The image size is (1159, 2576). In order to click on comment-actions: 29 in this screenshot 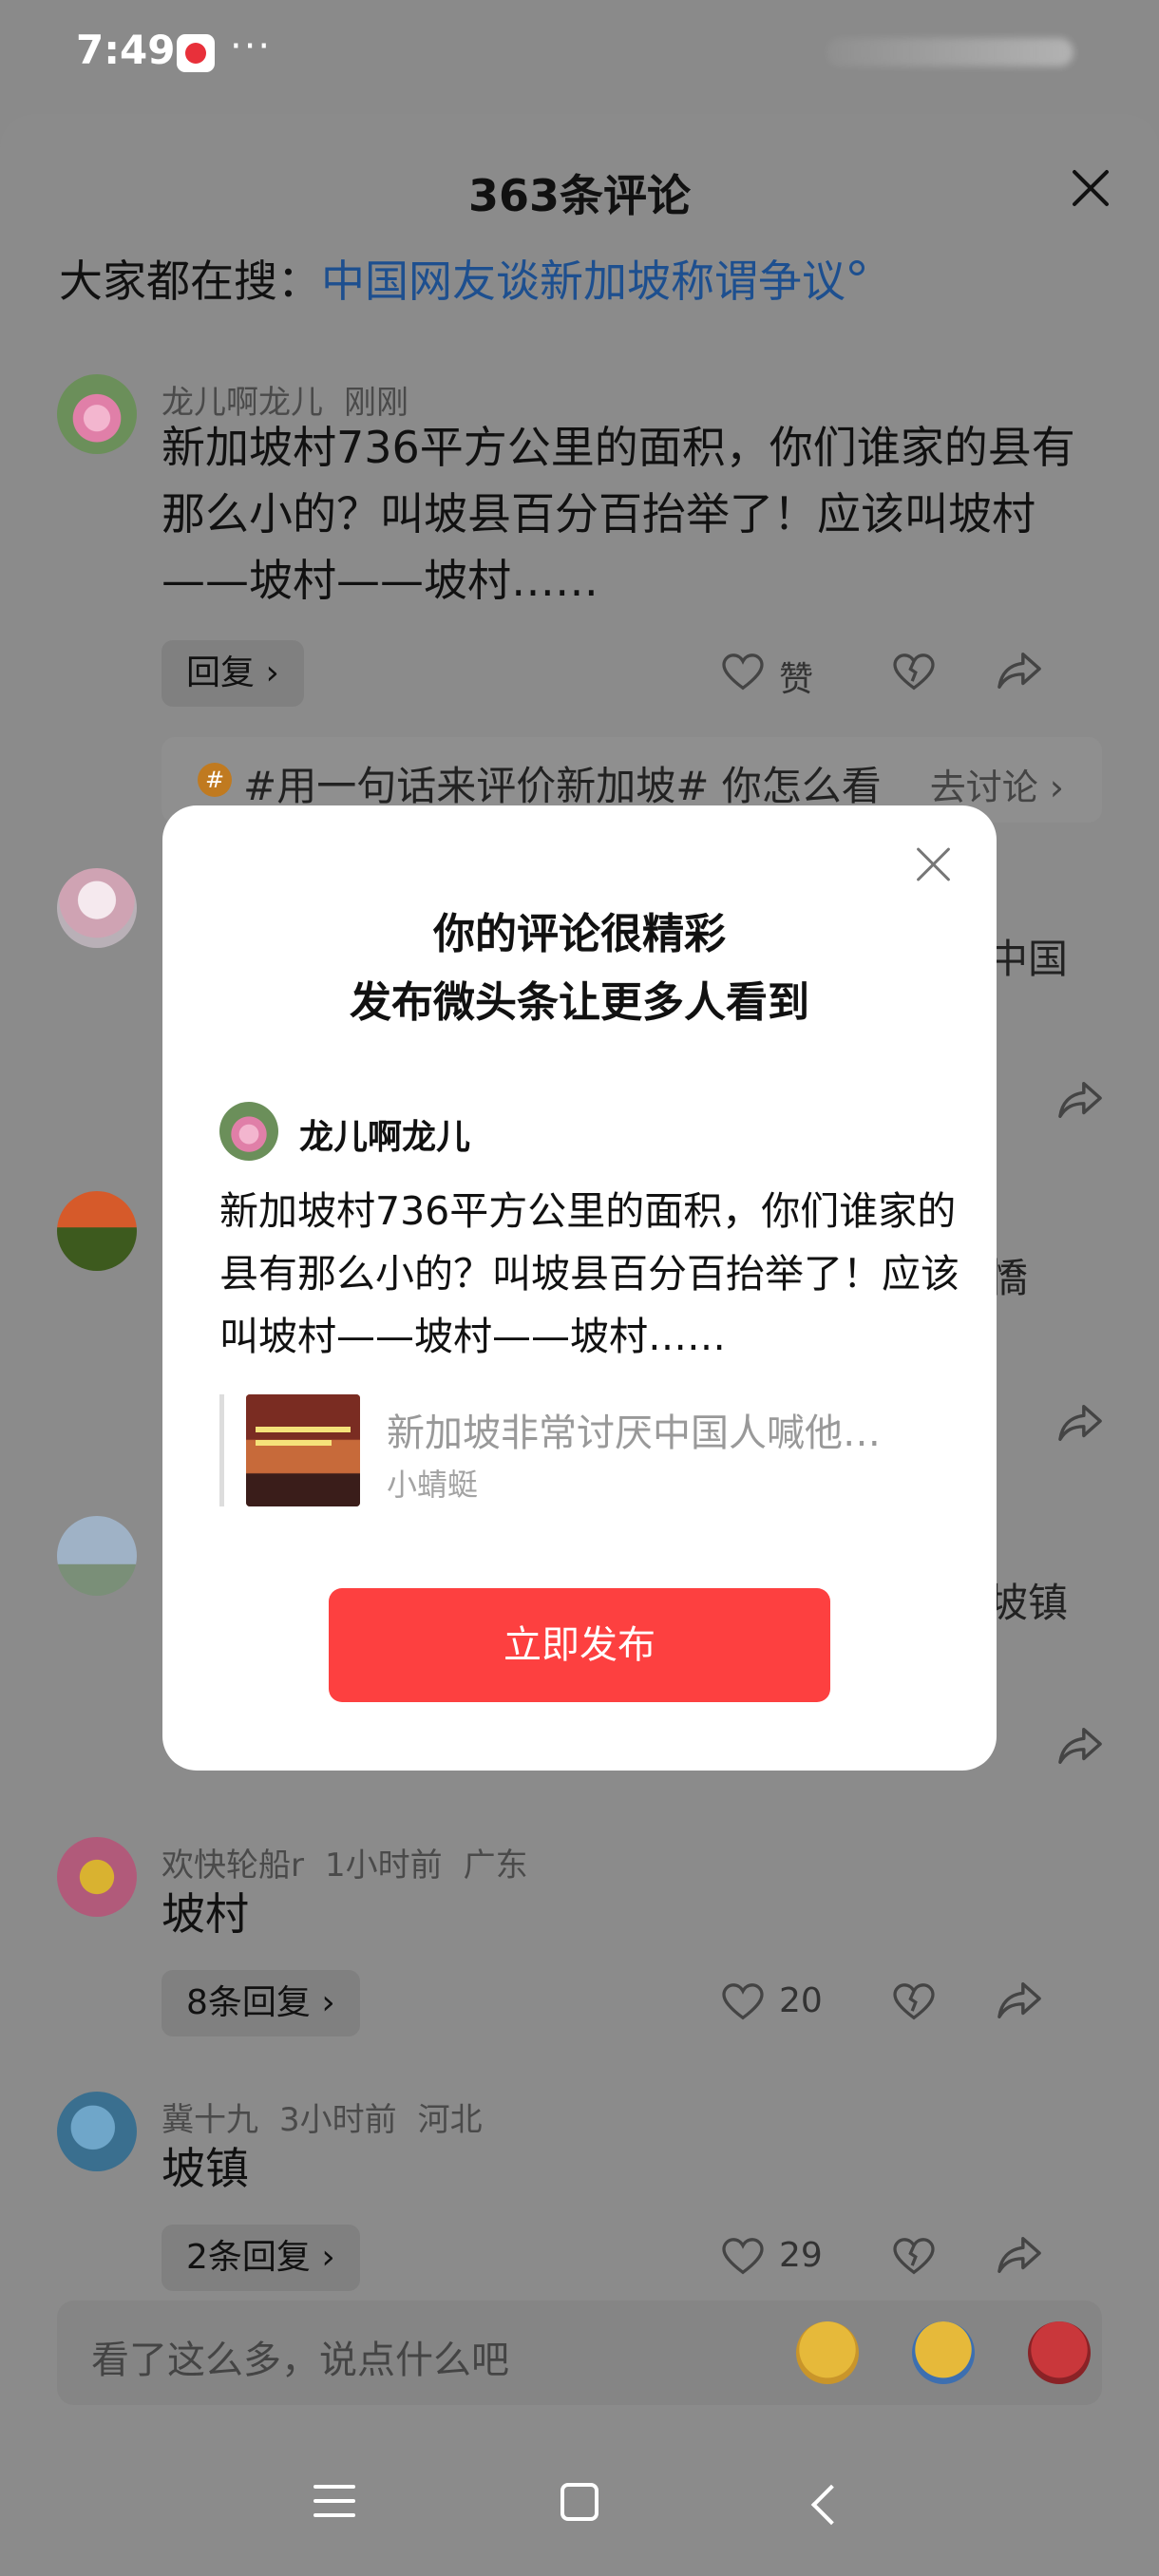, I will do `click(921, 2258)`.